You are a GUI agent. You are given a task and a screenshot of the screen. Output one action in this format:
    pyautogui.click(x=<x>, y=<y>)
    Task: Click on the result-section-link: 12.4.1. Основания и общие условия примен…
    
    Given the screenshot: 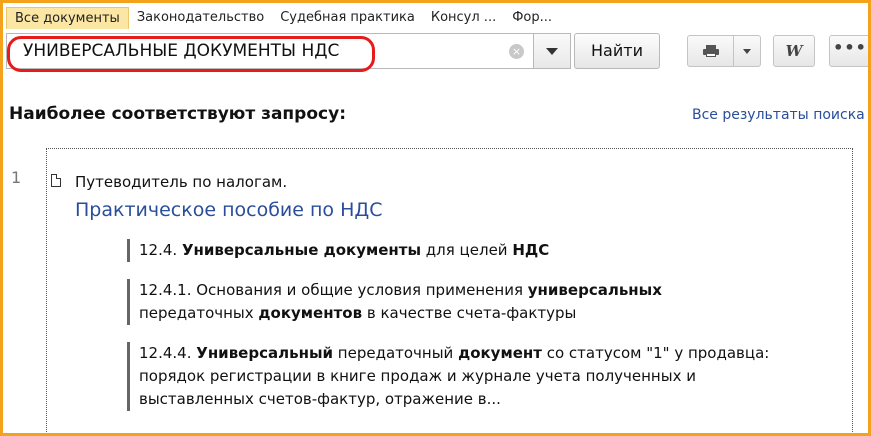 What is the action you would take?
    pyautogui.click(x=453, y=302)
    